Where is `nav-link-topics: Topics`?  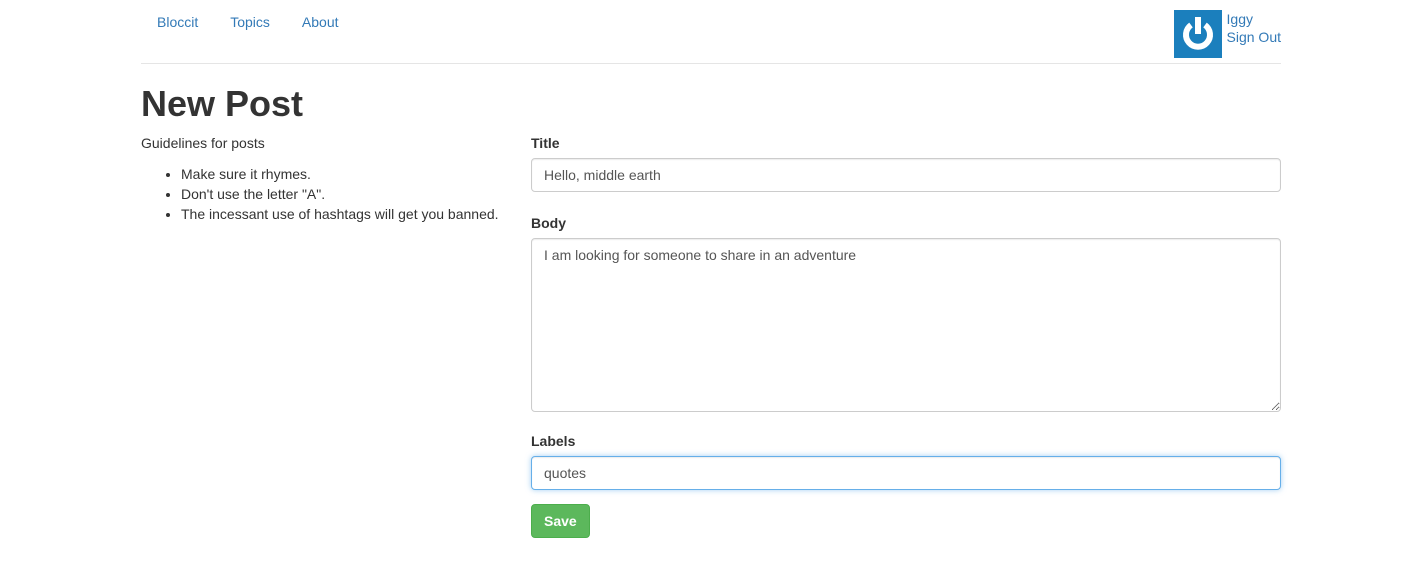 nav-link-topics: Topics is located at coordinates (250, 22).